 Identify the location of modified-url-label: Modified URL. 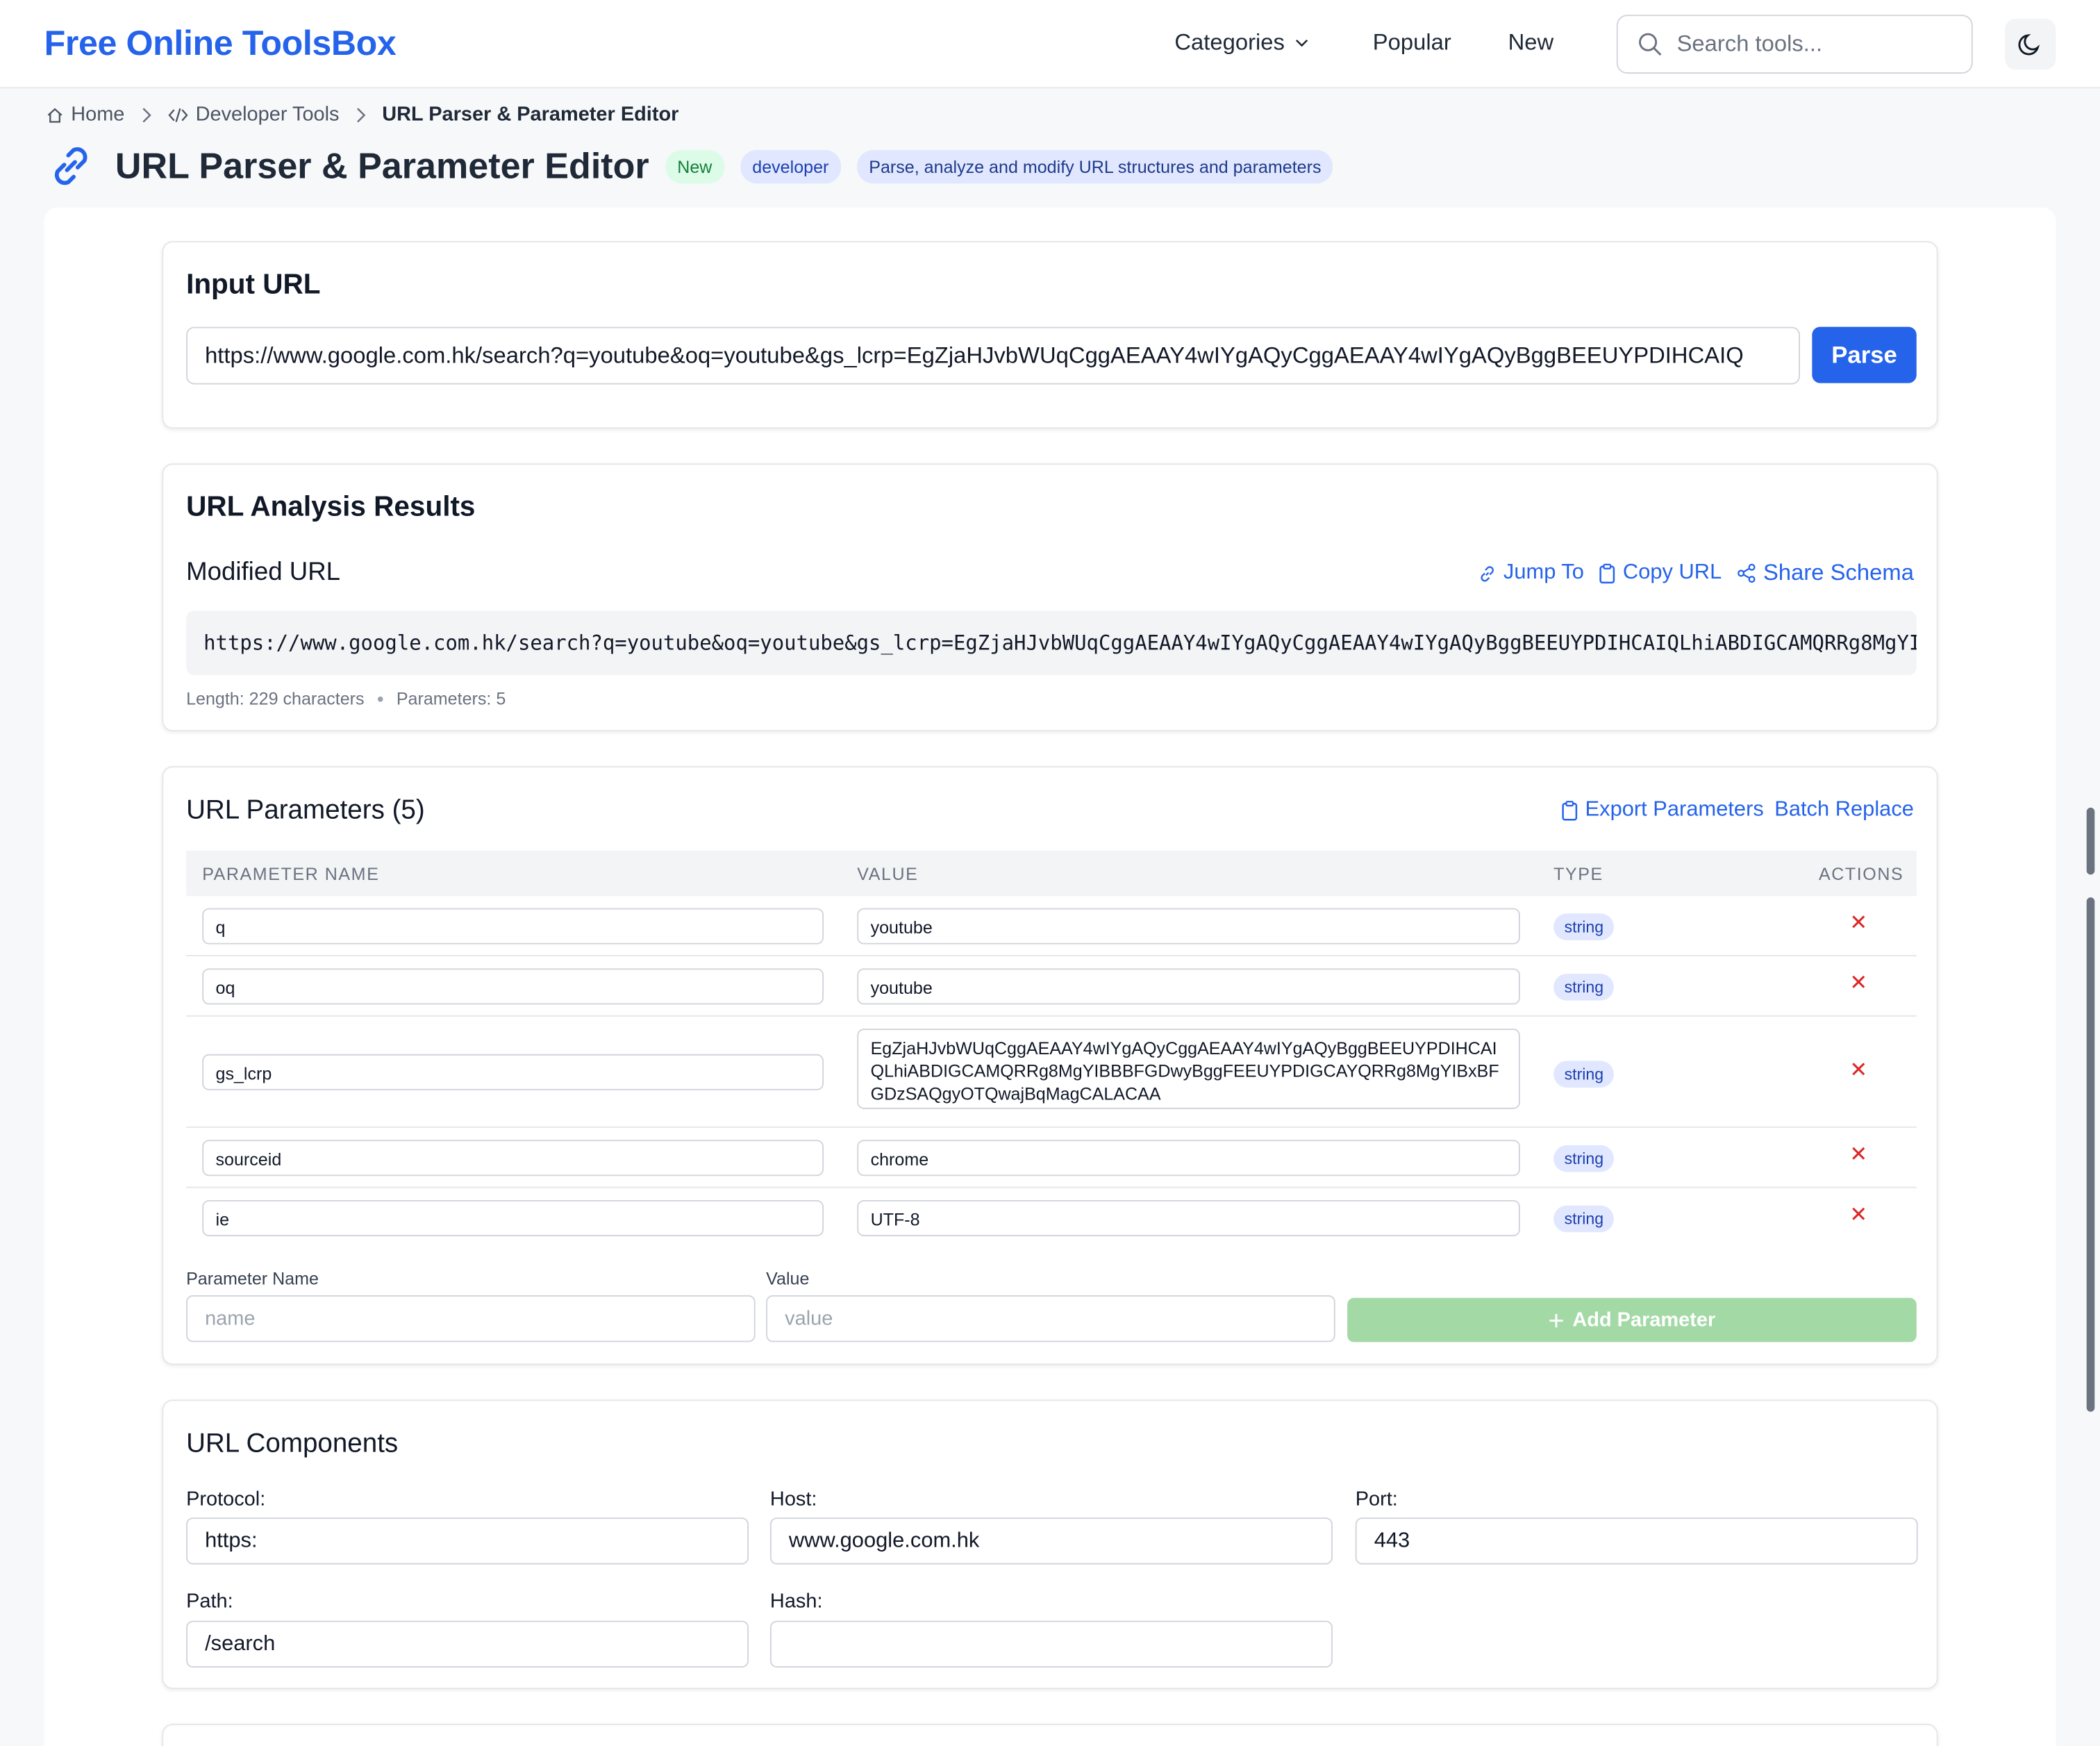
(263, 572).